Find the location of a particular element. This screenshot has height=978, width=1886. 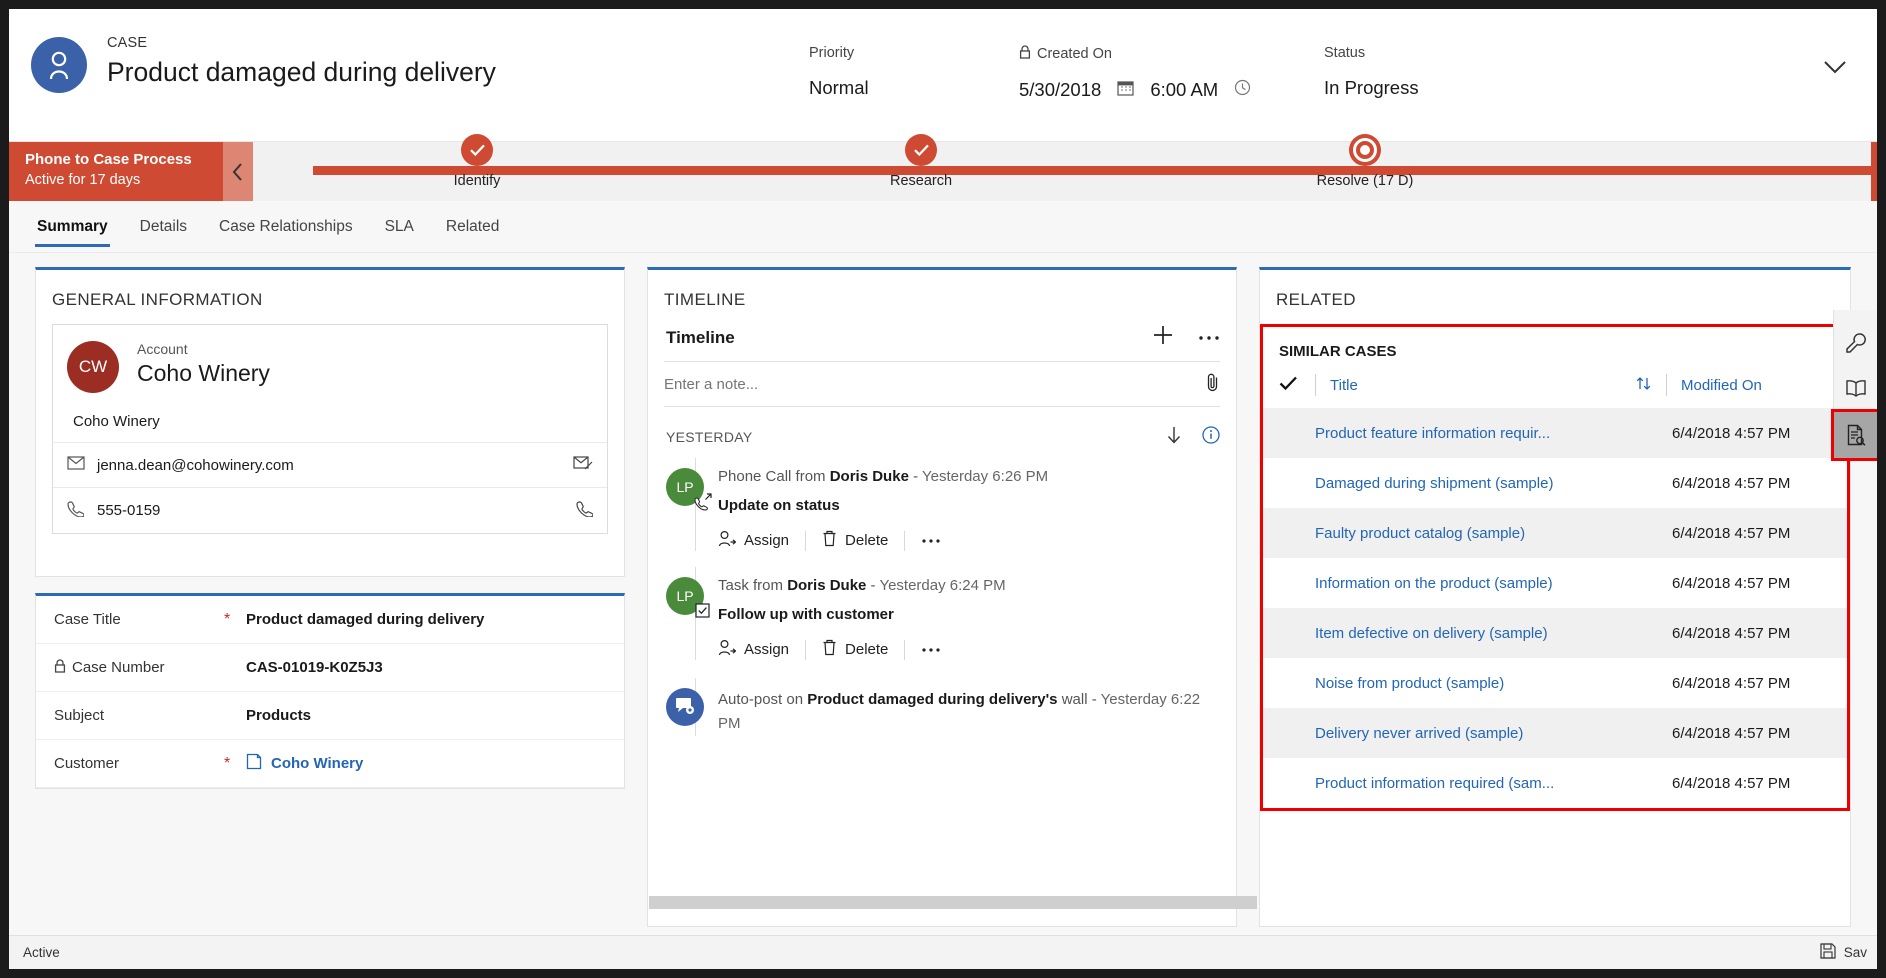

account-email: jenna.dean@cohowinery.com is located at coordinates (335, 465).